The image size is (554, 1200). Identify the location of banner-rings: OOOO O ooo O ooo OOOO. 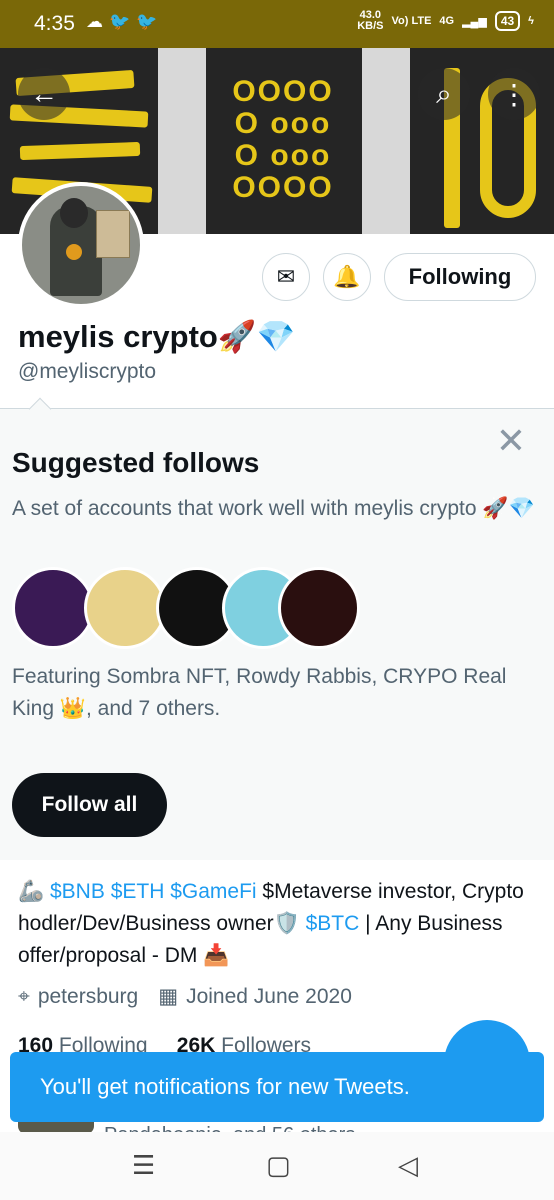
(283, 139).